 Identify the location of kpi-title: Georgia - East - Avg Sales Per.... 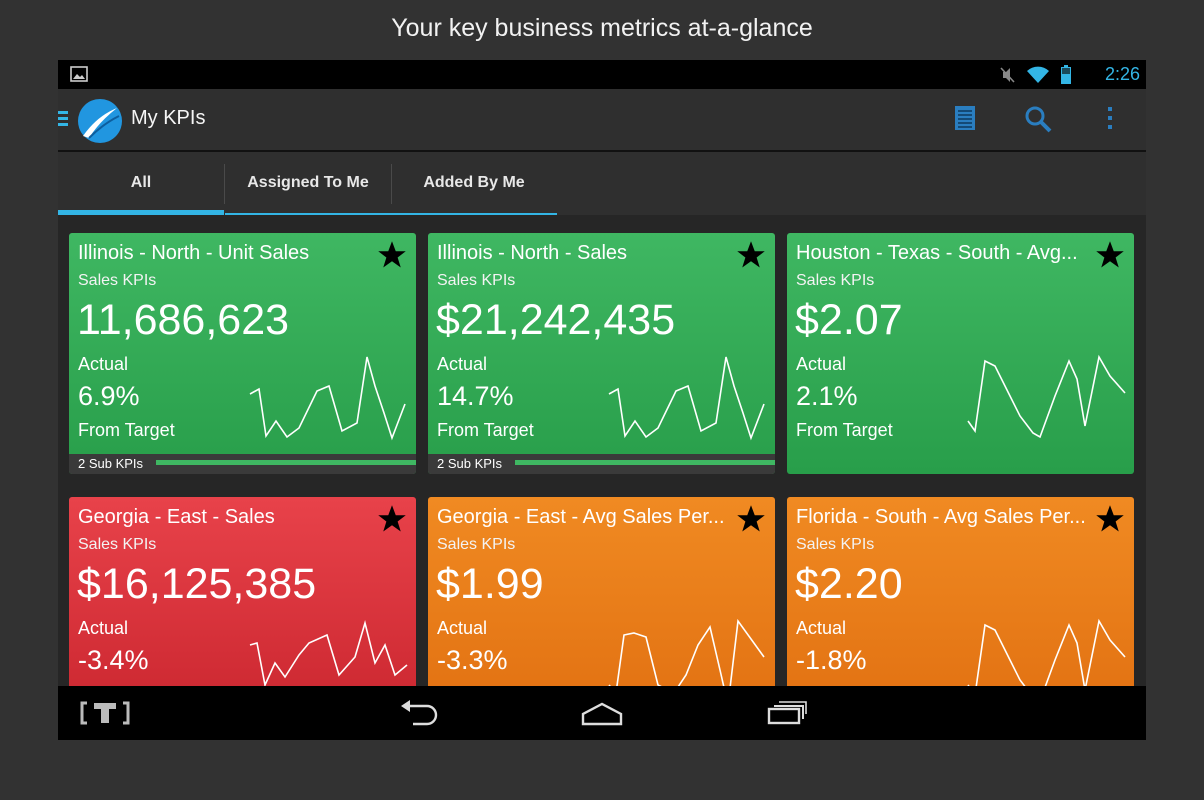
(581, 517).